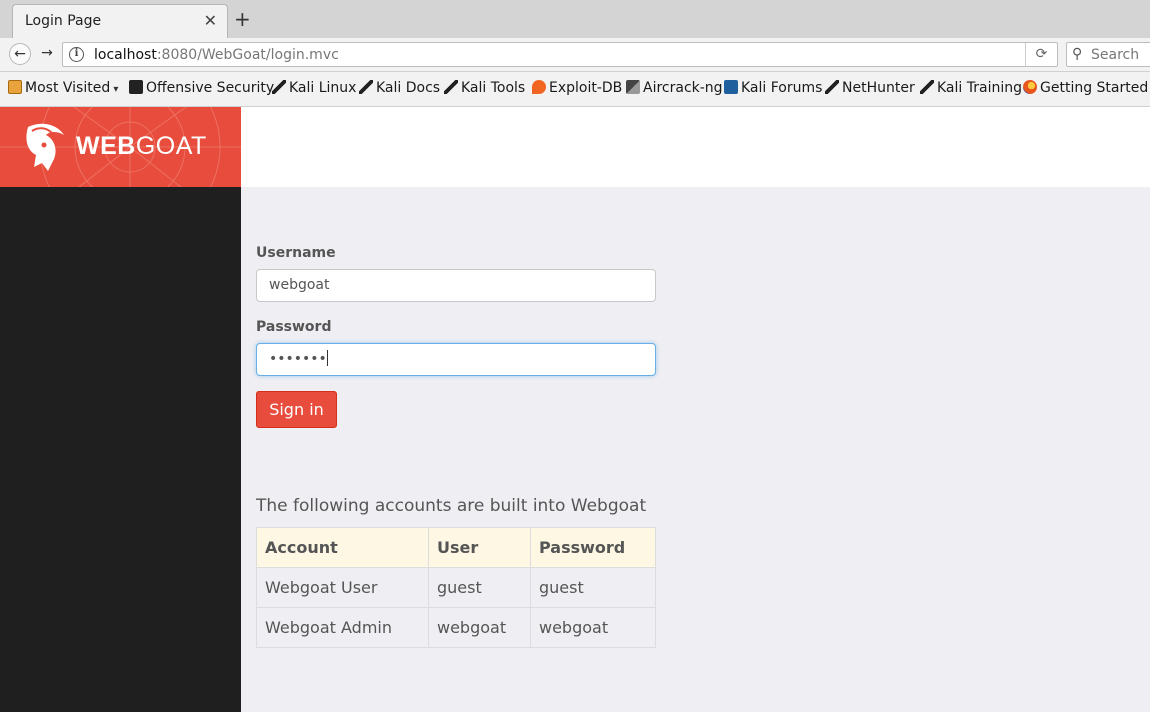 Image resolution: width=1150 pixels, height=712 pixels. Describe the element at coordinates (210, 20) in the screenshot. I see `close-icon: ✕` at that location.